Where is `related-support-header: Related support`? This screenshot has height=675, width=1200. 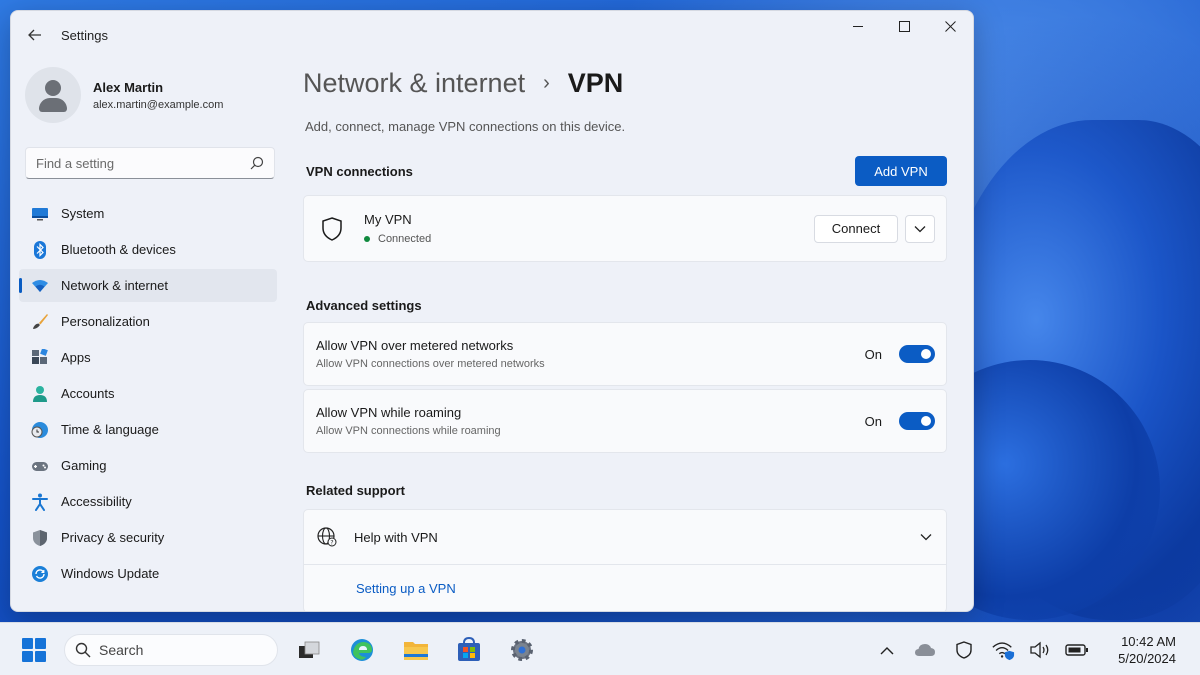
related-support-header: Related support is located at coordinates (625, 490).